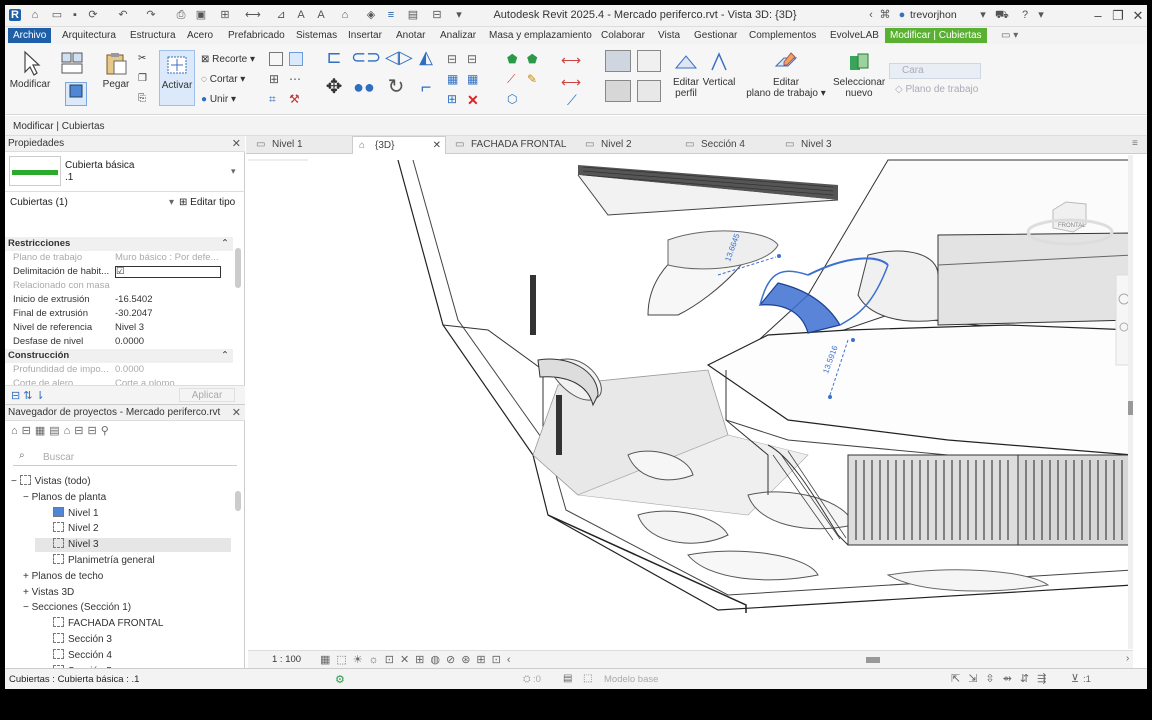 The height and width of the screenshot is (720, 1152). I want to click on save-icon: ▪, so click(75, 15).